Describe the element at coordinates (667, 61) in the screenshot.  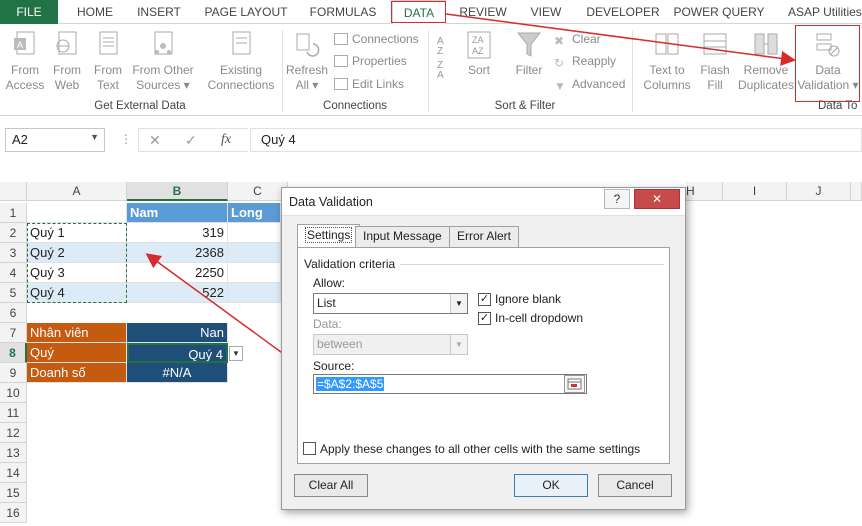
I see `text-to-columns-button: Text to Columns` at that location.